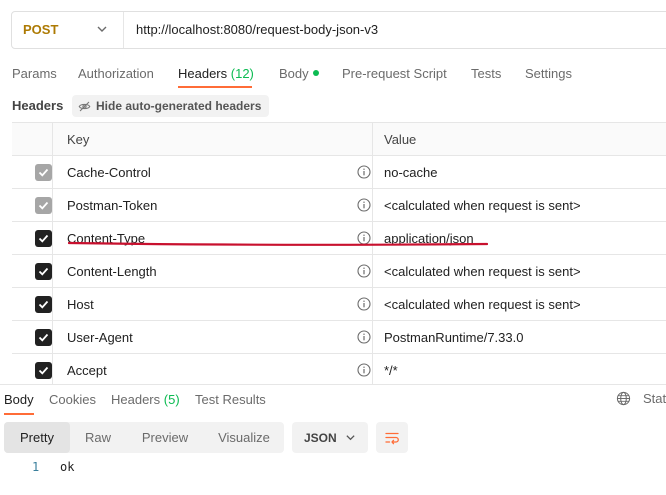 Image resolution: width=666 pixels, height=495 pixels. What do you see at coordinates (215, 87) in the screenshot?
I see `active-tab-underline` at bounding box center [215, 87].